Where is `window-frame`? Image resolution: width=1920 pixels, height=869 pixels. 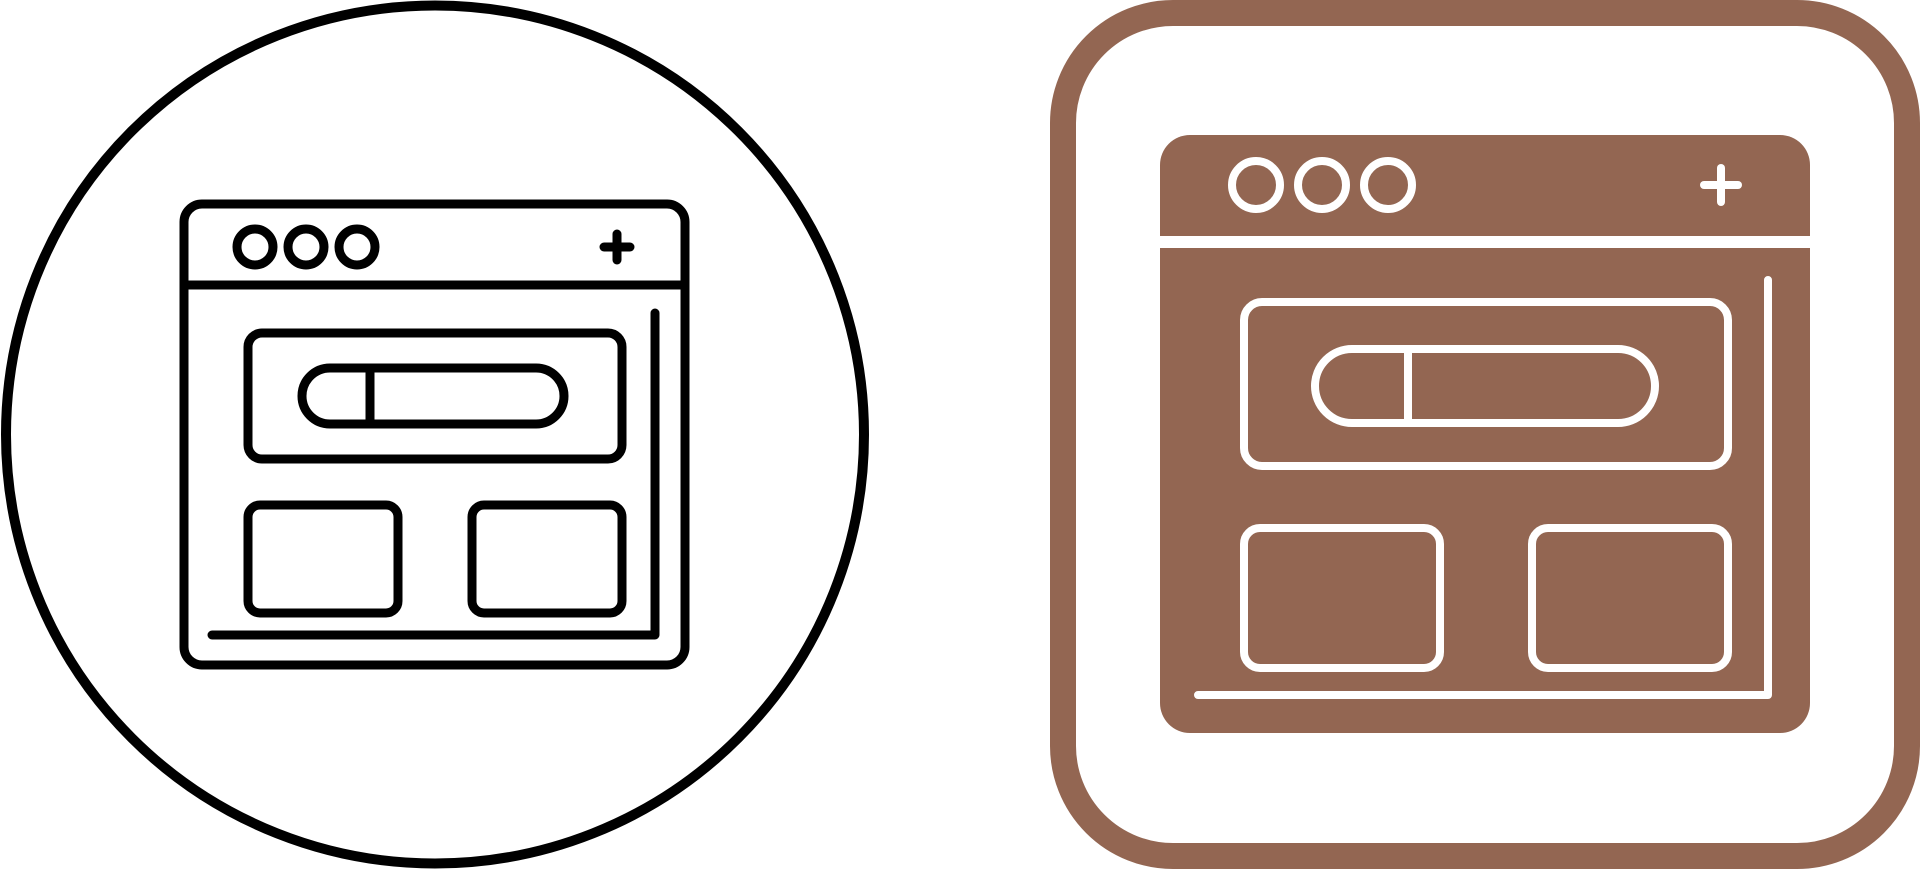
window-frame is located at coordinates (434, 434).